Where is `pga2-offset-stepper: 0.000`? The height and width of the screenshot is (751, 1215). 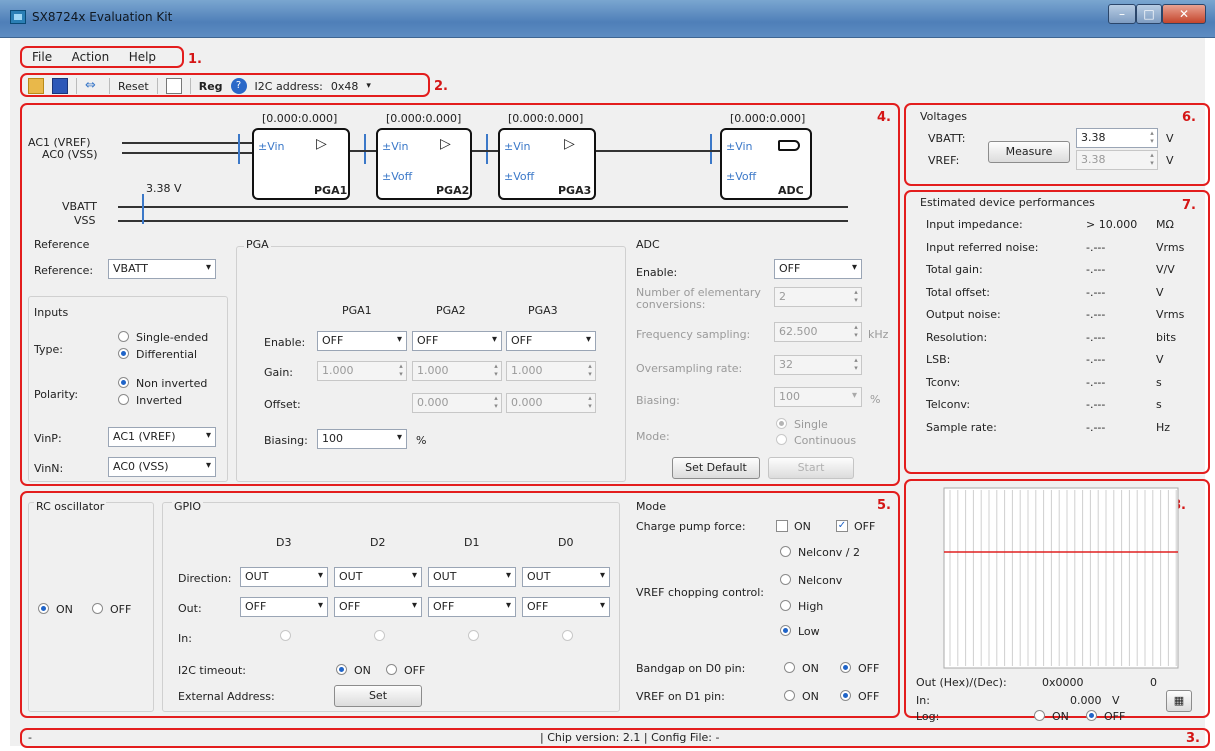 pga2-offset-stepper: 0.000 is located at coordinates (457, 403).